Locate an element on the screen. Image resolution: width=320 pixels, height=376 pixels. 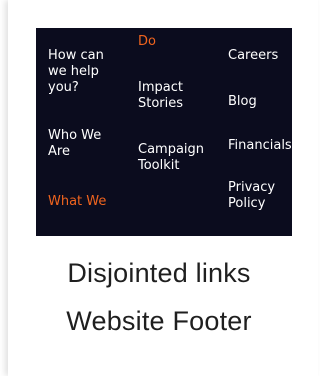
footer-link-what-we: What We is located at coordinates (77, 202).